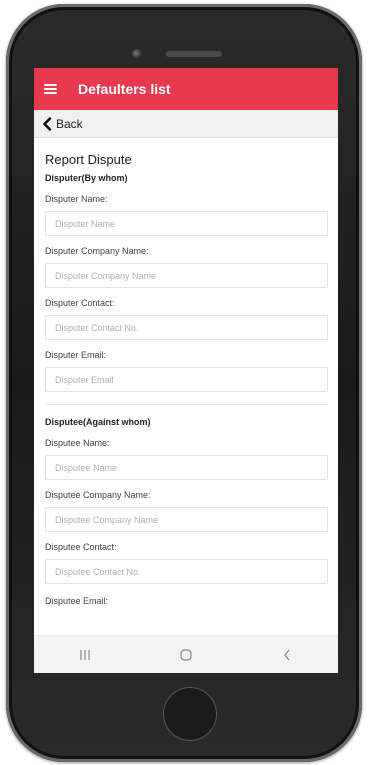 This screenshot has height=765, width=368. I want to click on system-nav-bar, so click(186, 654).